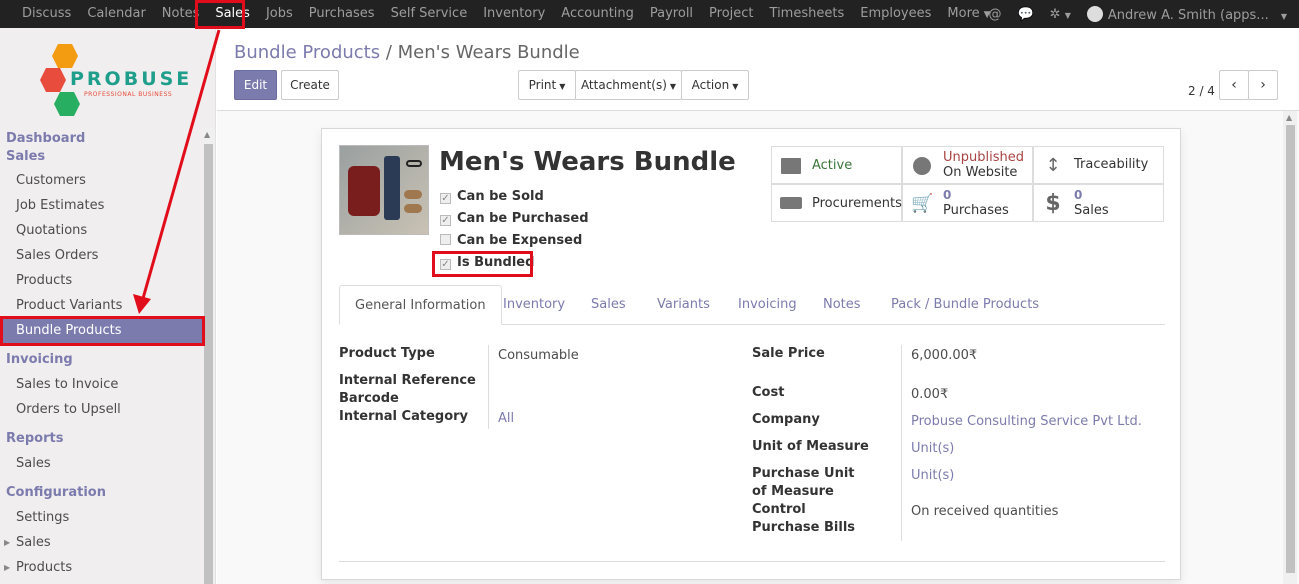 The image size is (1299, 584). What do you see at coordinates (842, 305) in the screenshot?
I see `tab-notes: Notes` at bounding box center [842, 305].